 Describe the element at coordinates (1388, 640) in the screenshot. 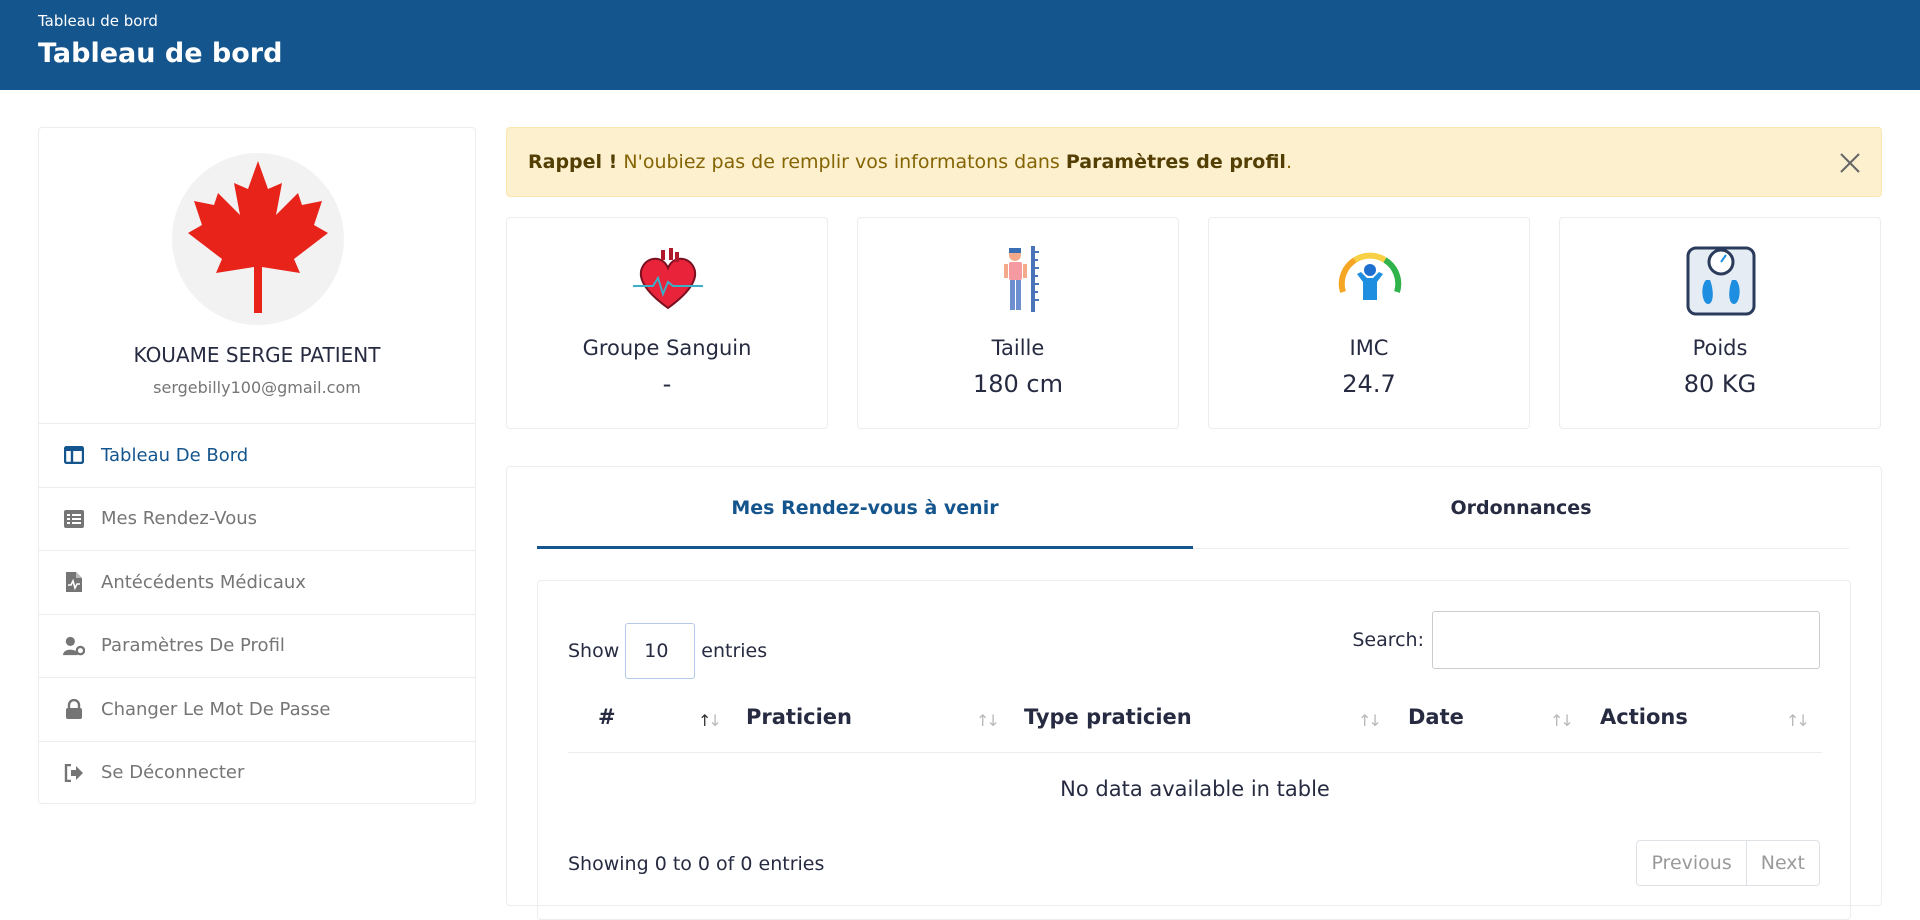

I see `search-label: Search:` at that location.